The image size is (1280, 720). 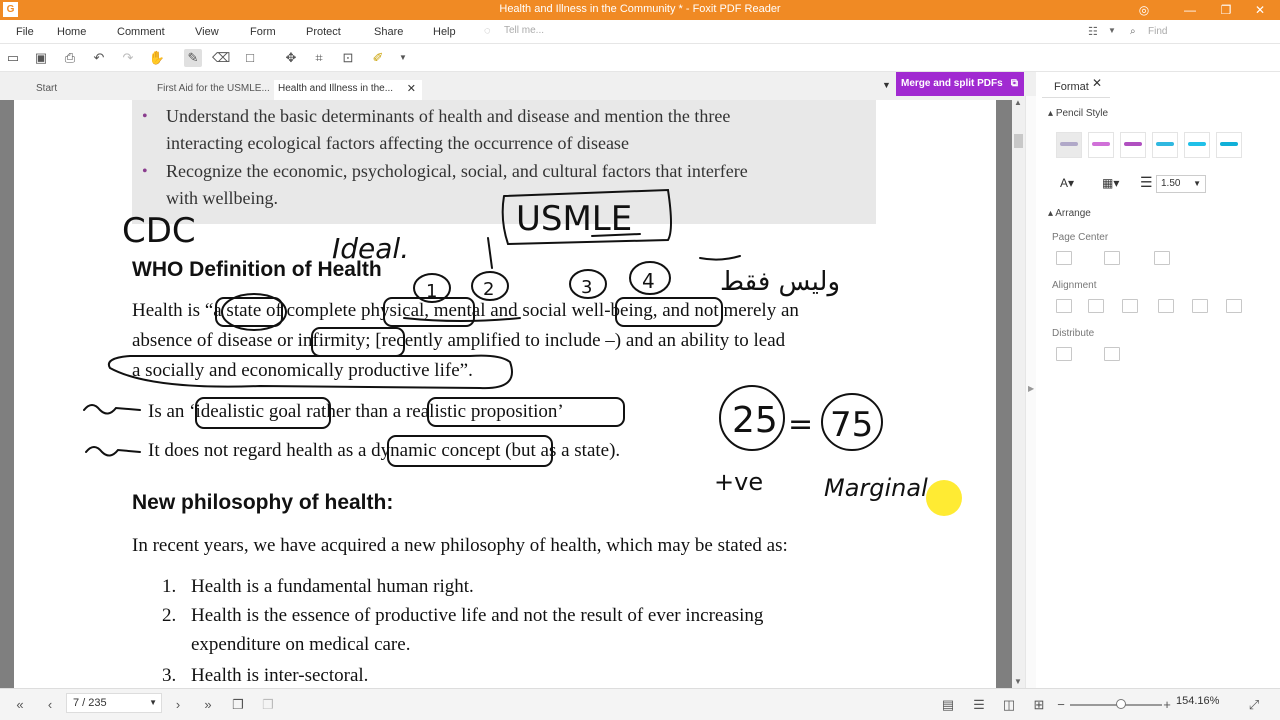 What do you see at coordinates (948, 705) in the screenshot?
I see `single-page-view-icon: ▤` at bounding box center [948, 705].